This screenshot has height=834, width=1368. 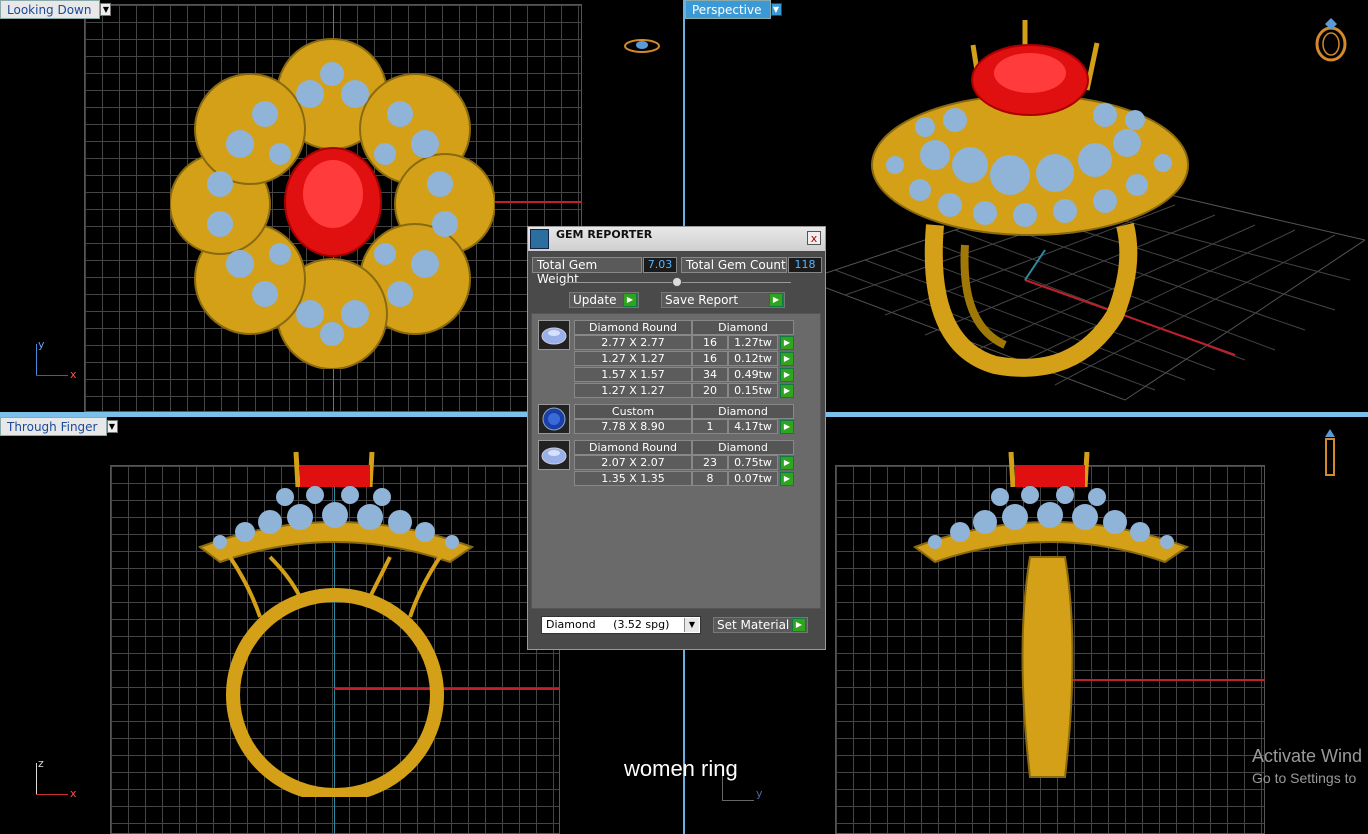 What do you see at coordinates (604, 234) in the screenshot?
I see `gem-reporter-title: GEM REPORTER` at bounding box center [604, 234].